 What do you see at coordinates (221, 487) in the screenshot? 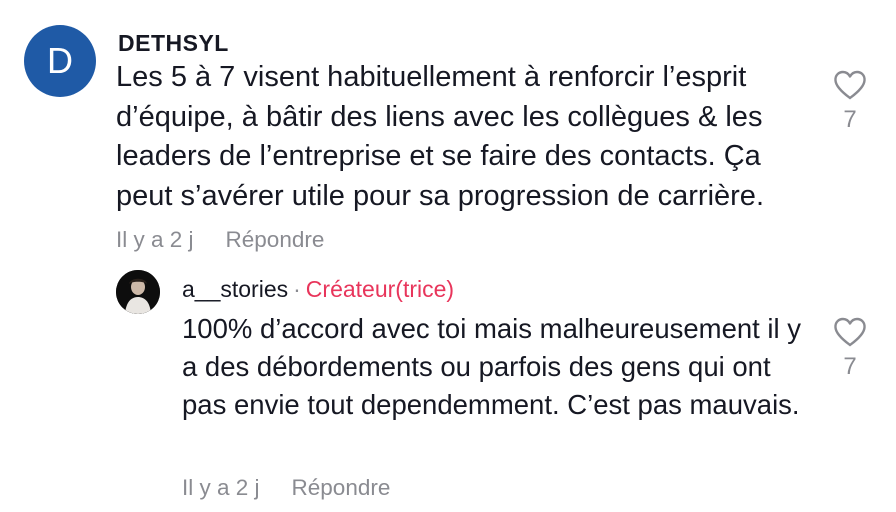
I see `reply-timestamp: Il y a 2 j` at bounding box center [221, 487].